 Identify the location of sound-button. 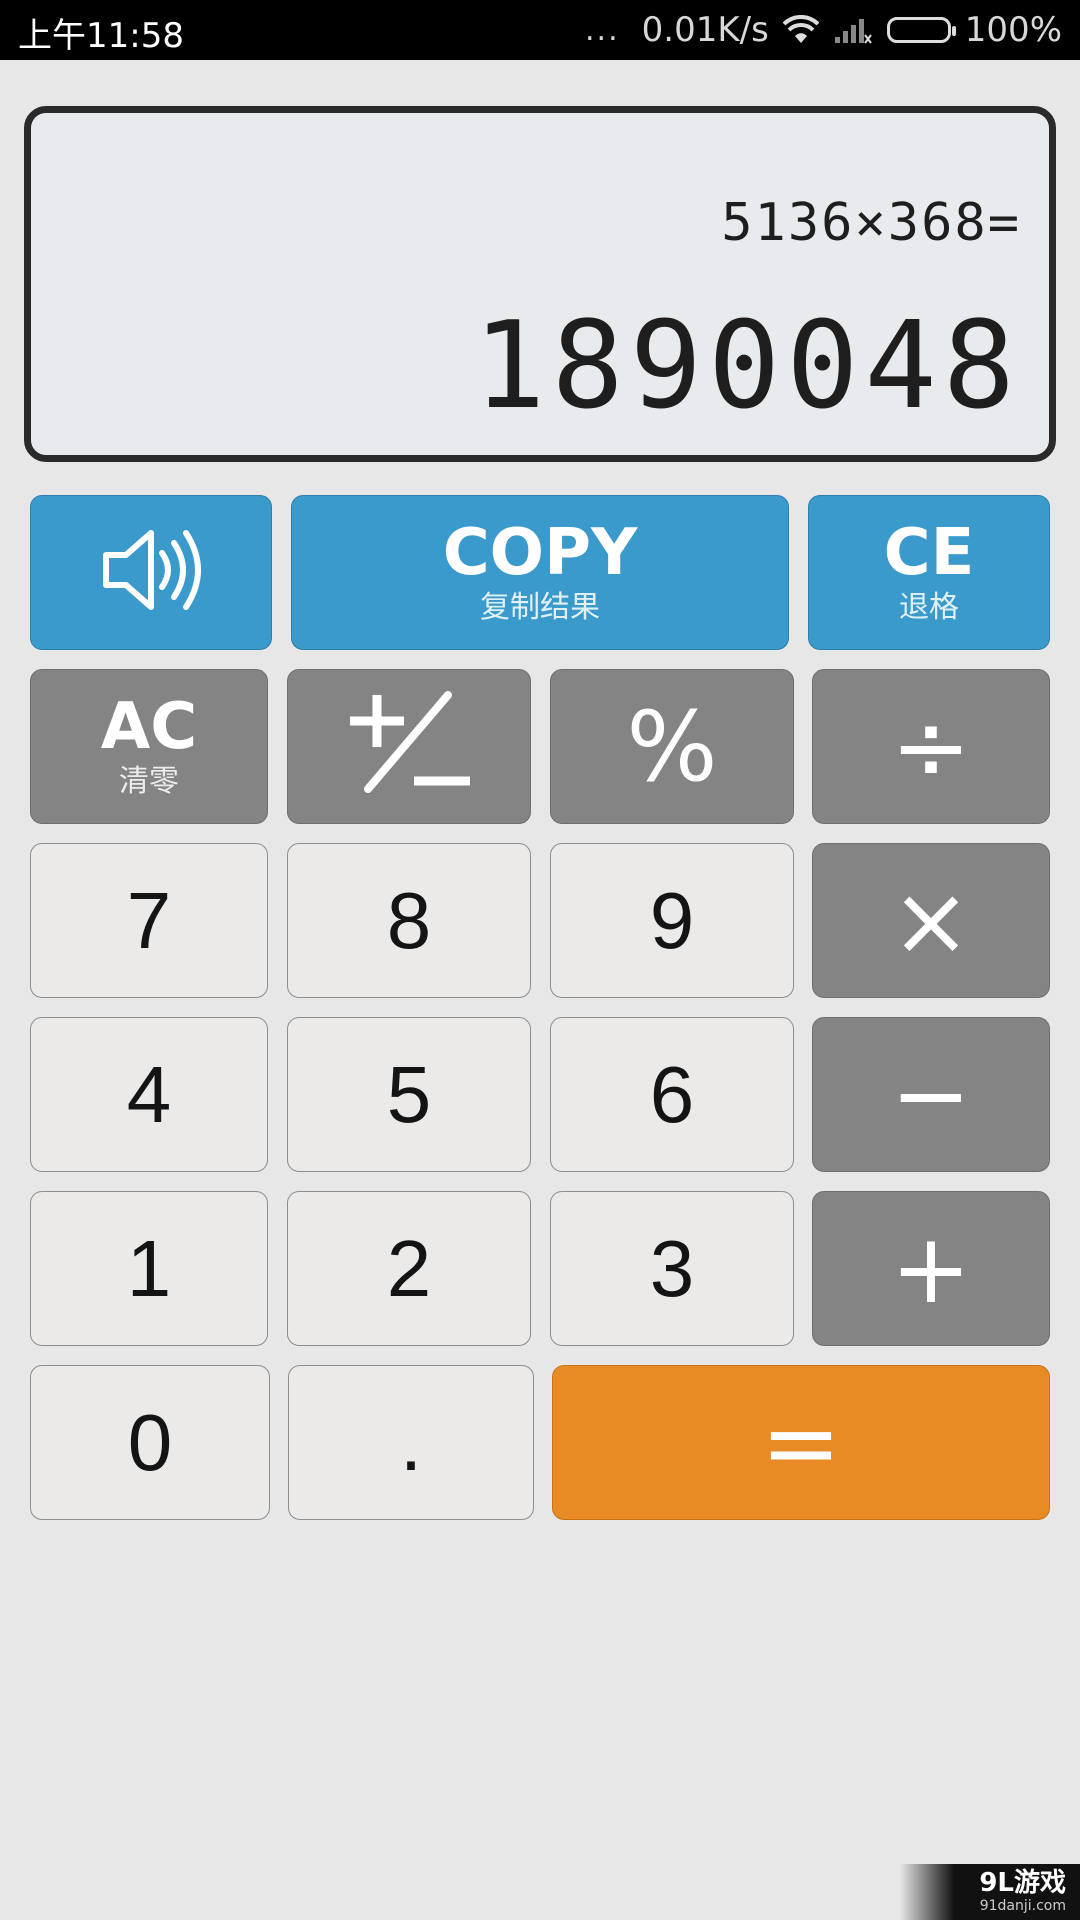
(151, 572).